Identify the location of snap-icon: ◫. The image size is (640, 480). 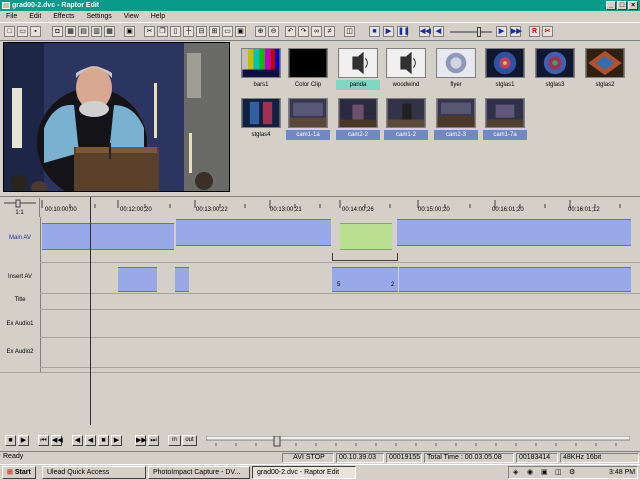
(349, 31).